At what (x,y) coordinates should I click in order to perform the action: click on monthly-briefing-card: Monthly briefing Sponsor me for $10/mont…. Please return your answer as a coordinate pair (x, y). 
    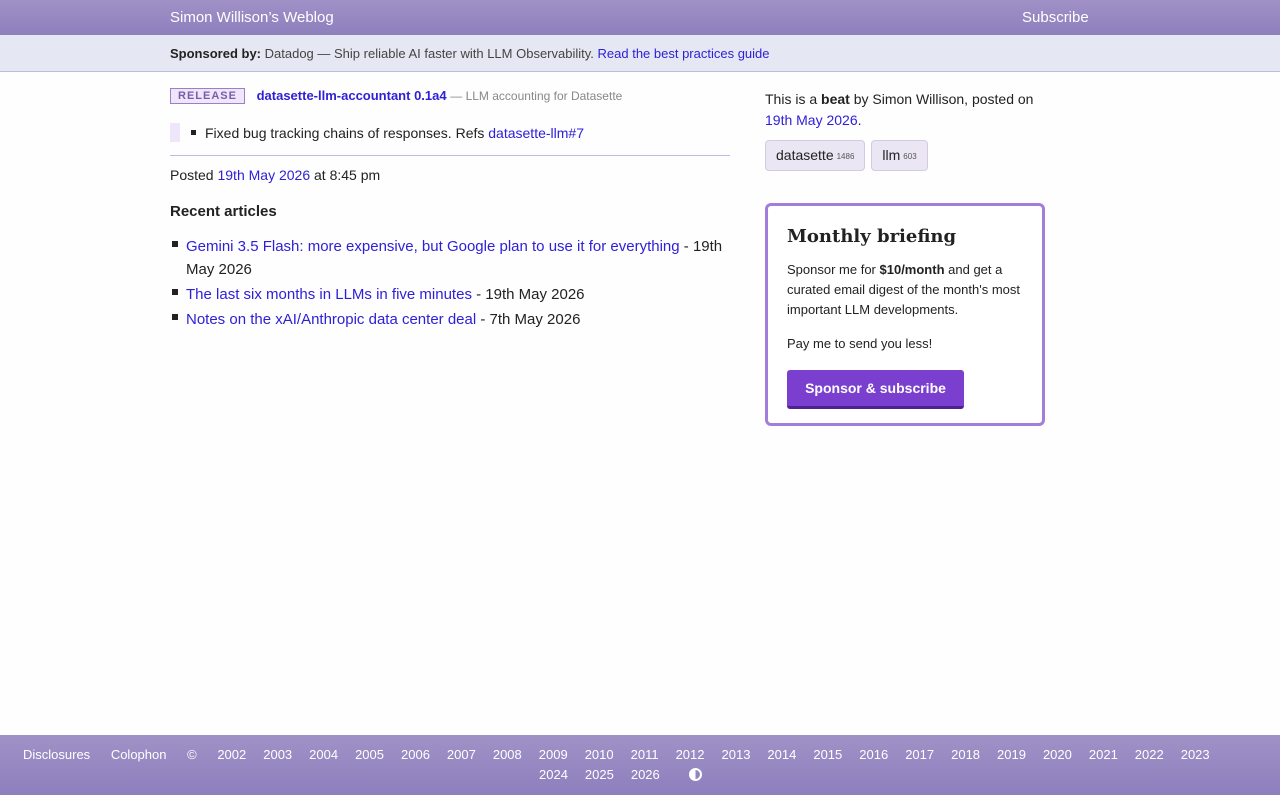
    Looking at the image, I should click on (905, 314).